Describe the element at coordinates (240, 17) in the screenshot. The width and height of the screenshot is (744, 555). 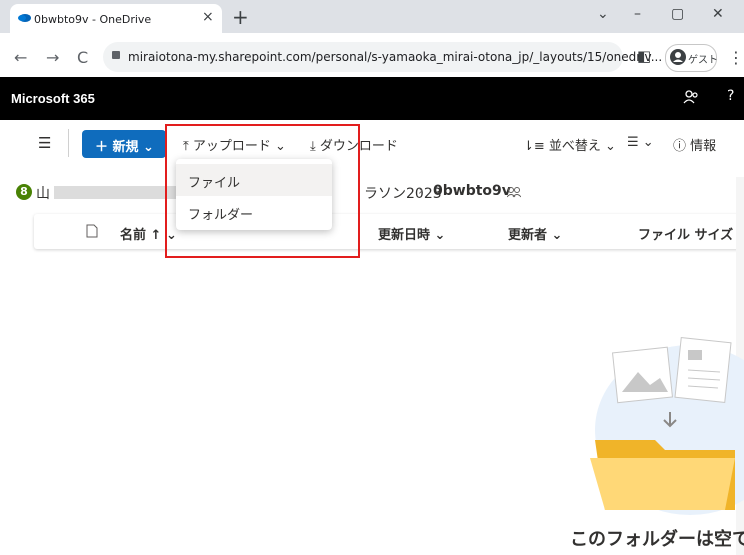
I see `new-tab-button: +` at that location.